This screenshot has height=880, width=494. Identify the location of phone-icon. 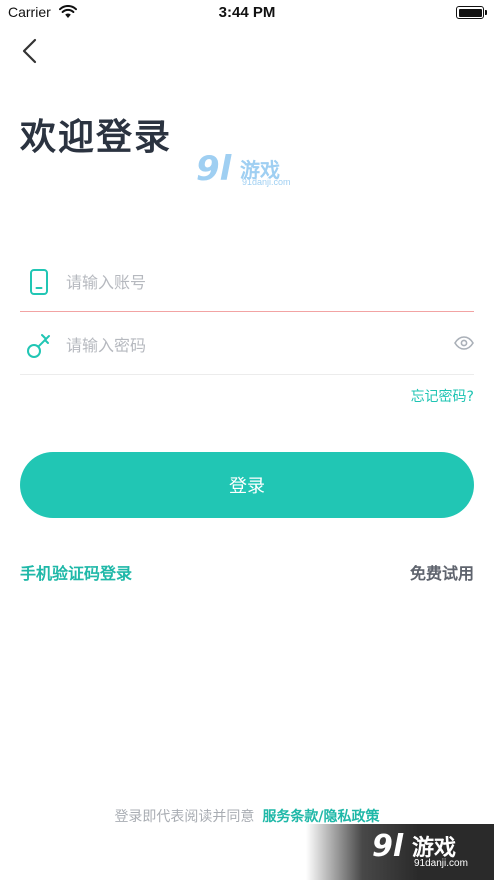
(39, 282).